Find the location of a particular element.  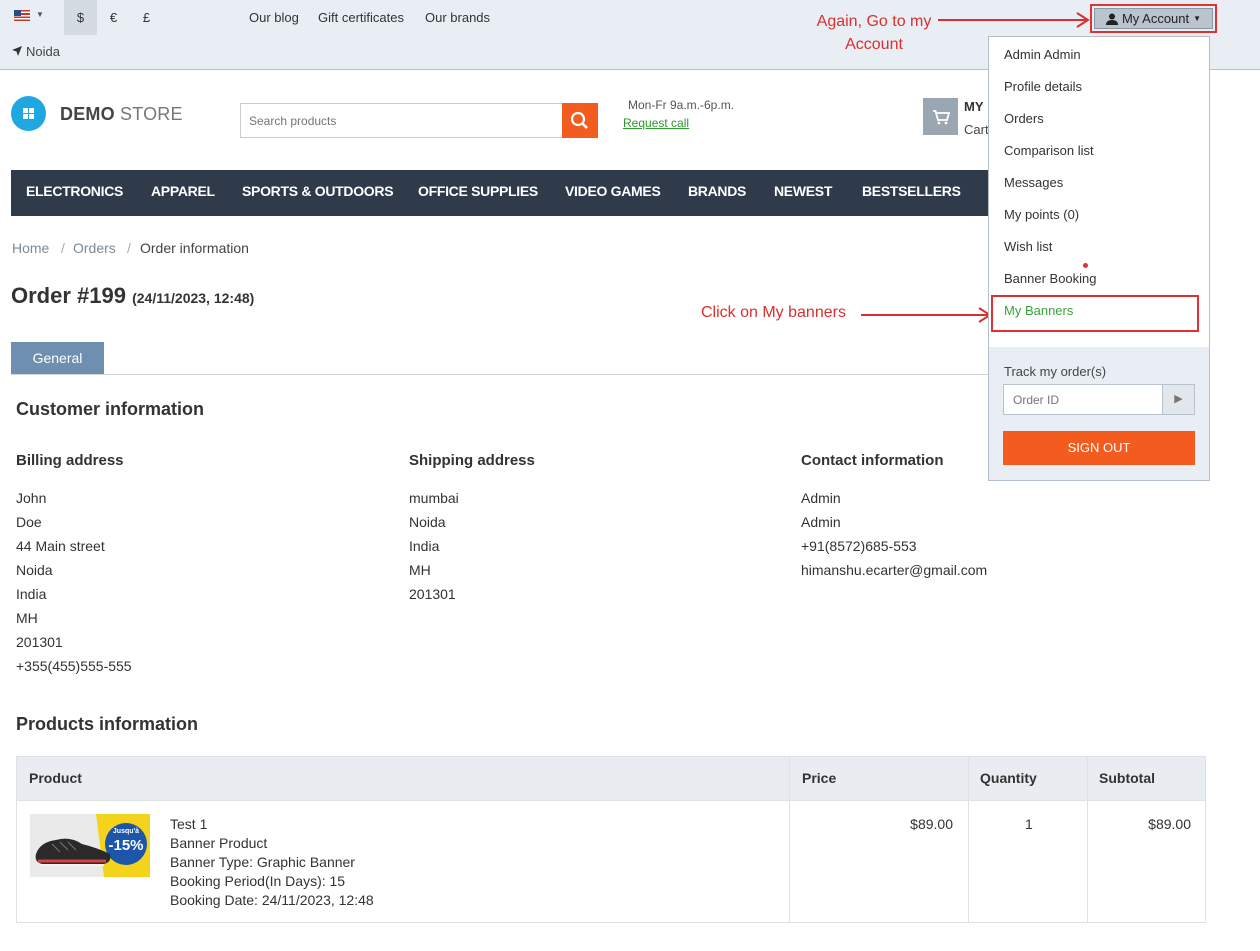

logo-light: STORE is located at coordinates (151, 114).